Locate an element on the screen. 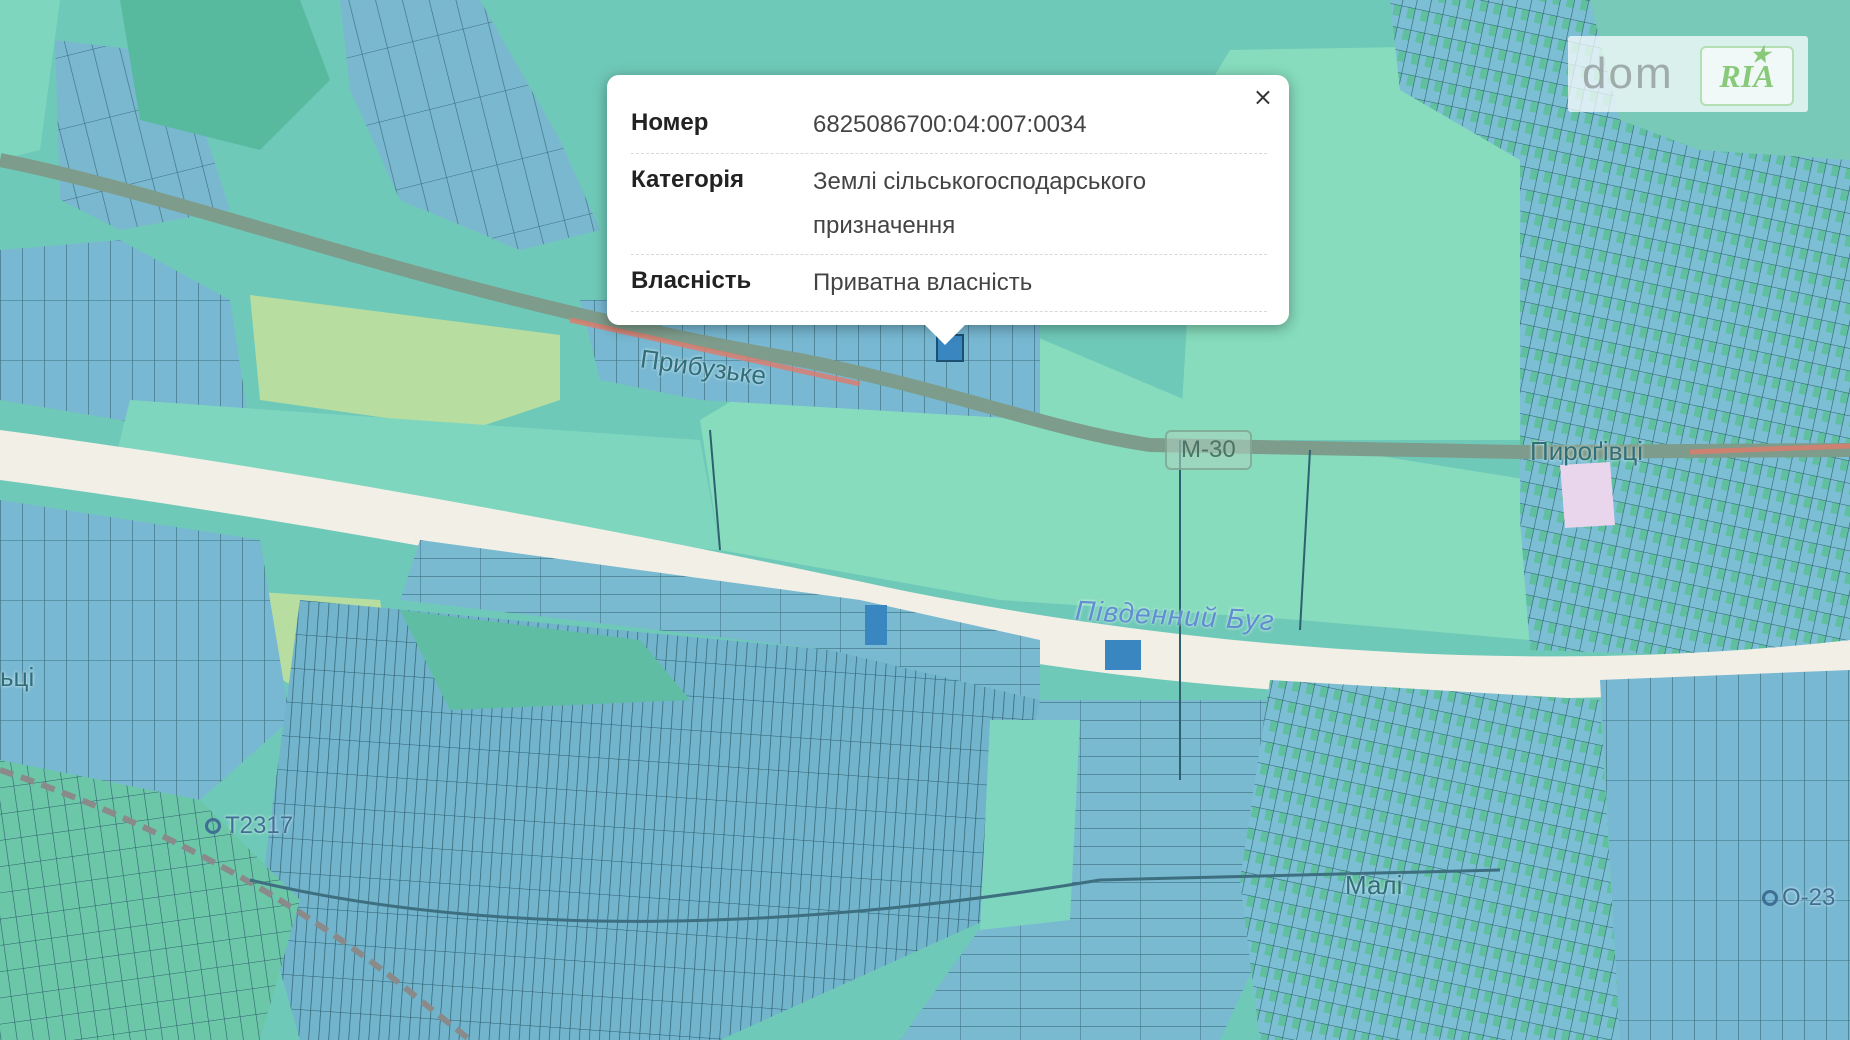 Image resolution: width=1850 pixels, height=1040 pixels. popup-value-category: Землі сільськогосподарського призначення is located at coordinates (980, 203).